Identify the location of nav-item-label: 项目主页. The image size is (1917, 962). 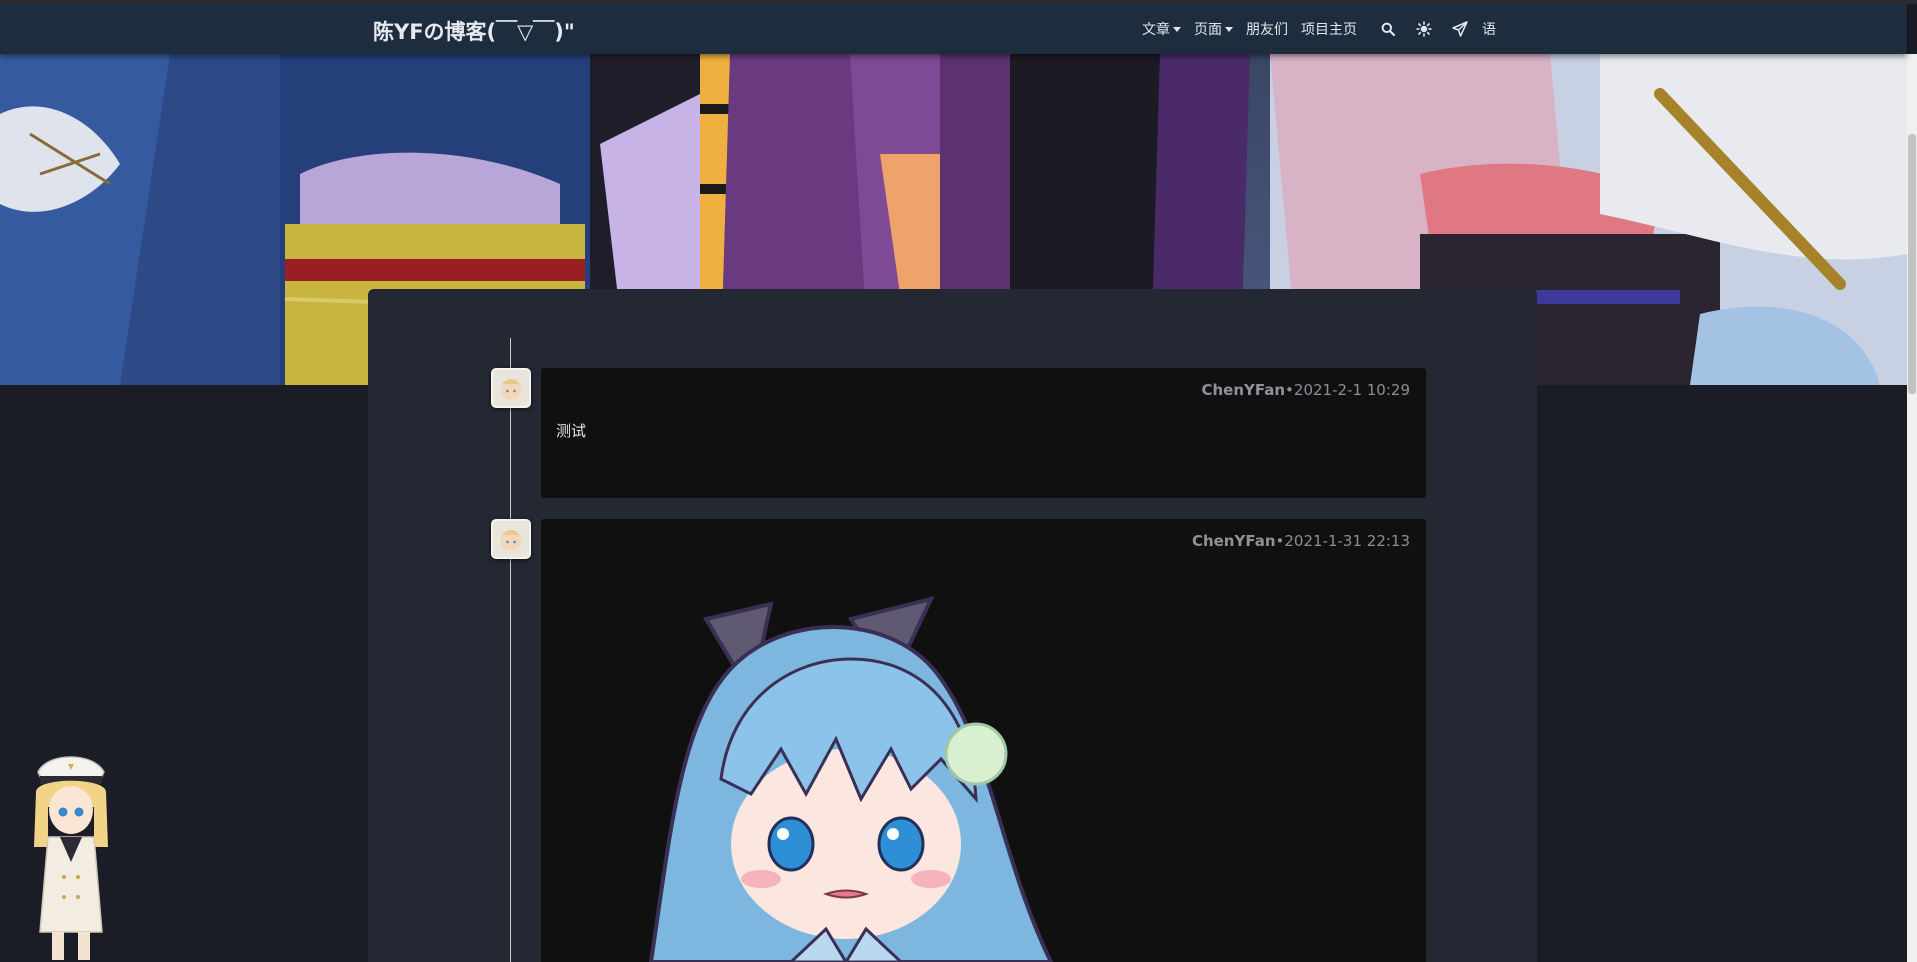
(1329, 30).